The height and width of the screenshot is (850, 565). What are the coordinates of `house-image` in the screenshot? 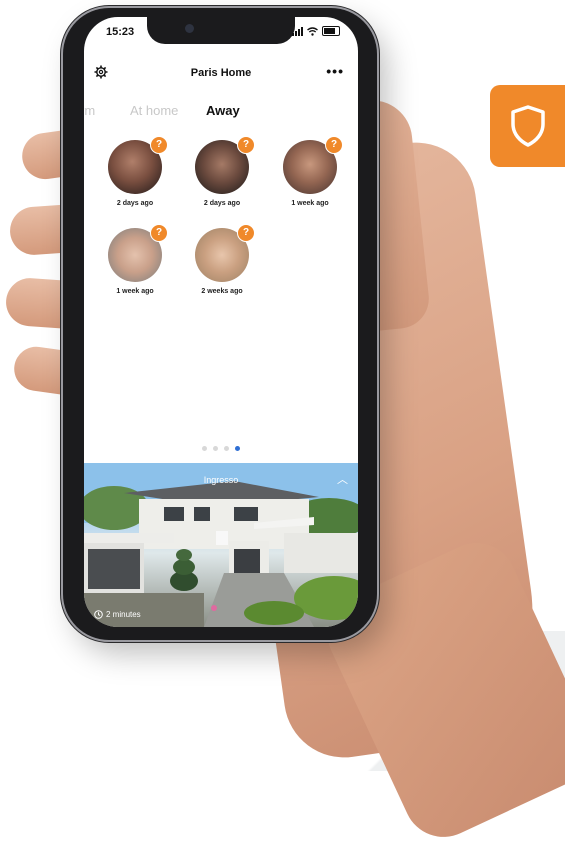 It's located at (221, 545).